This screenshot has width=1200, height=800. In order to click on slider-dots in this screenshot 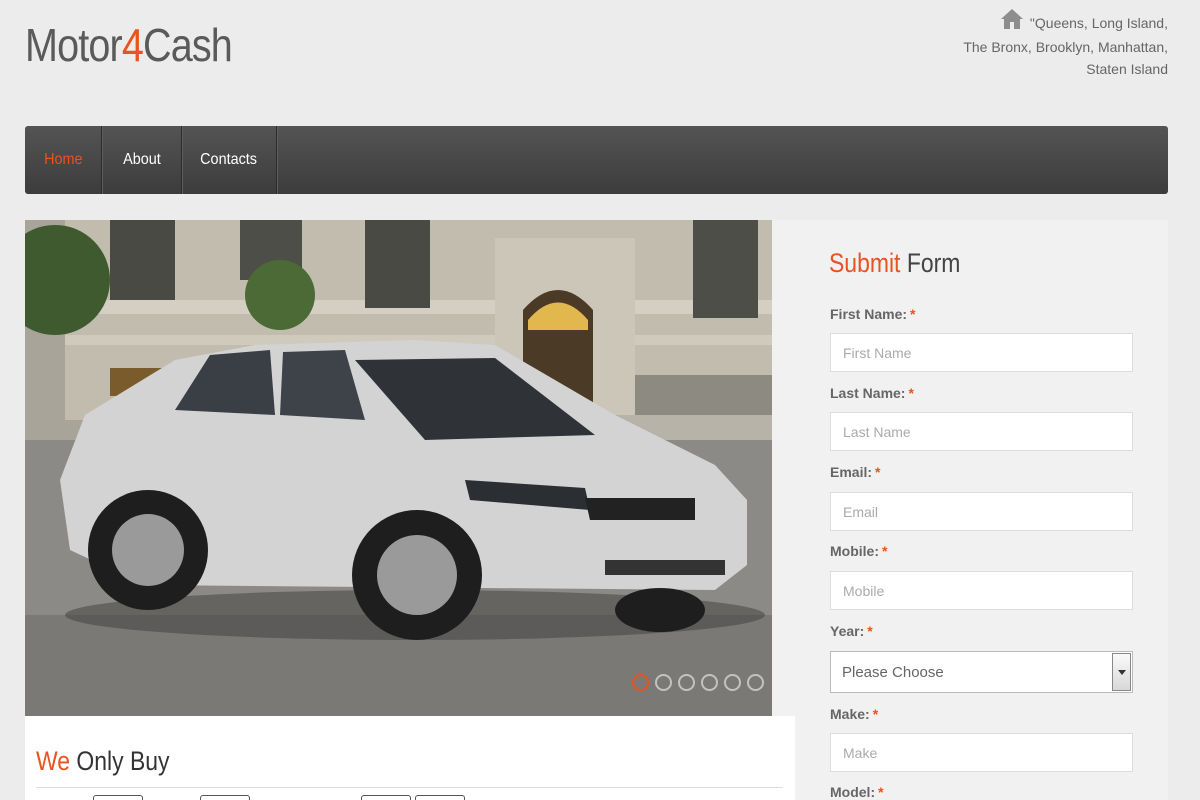, I will do `click(698, 682)`.